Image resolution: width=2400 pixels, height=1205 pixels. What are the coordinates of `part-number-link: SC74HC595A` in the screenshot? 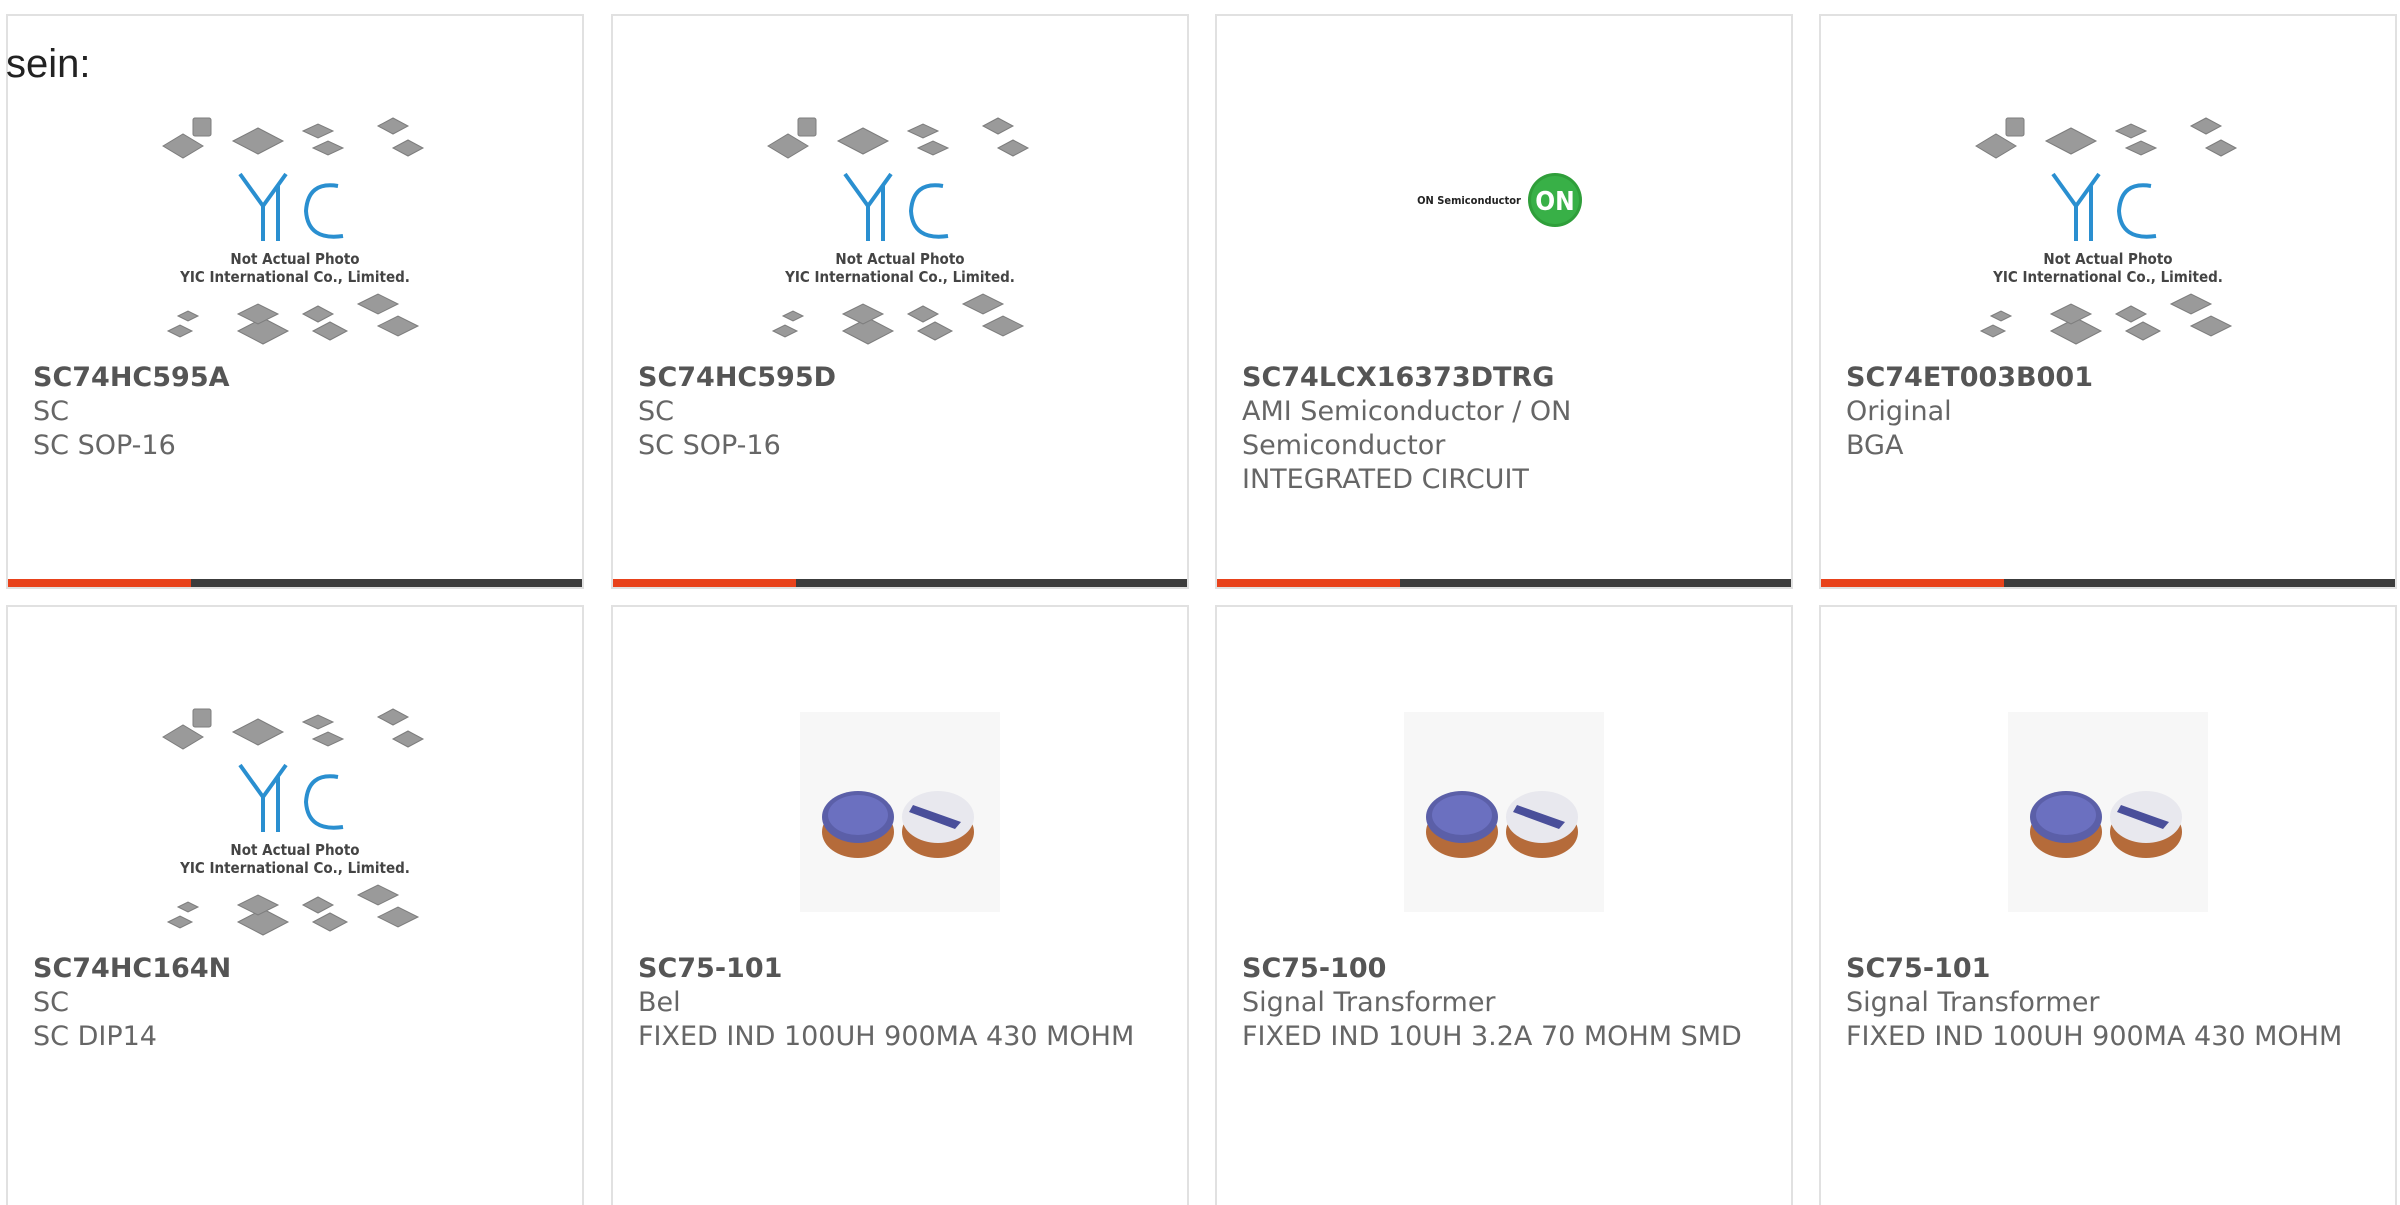 It's located at (297, 378).